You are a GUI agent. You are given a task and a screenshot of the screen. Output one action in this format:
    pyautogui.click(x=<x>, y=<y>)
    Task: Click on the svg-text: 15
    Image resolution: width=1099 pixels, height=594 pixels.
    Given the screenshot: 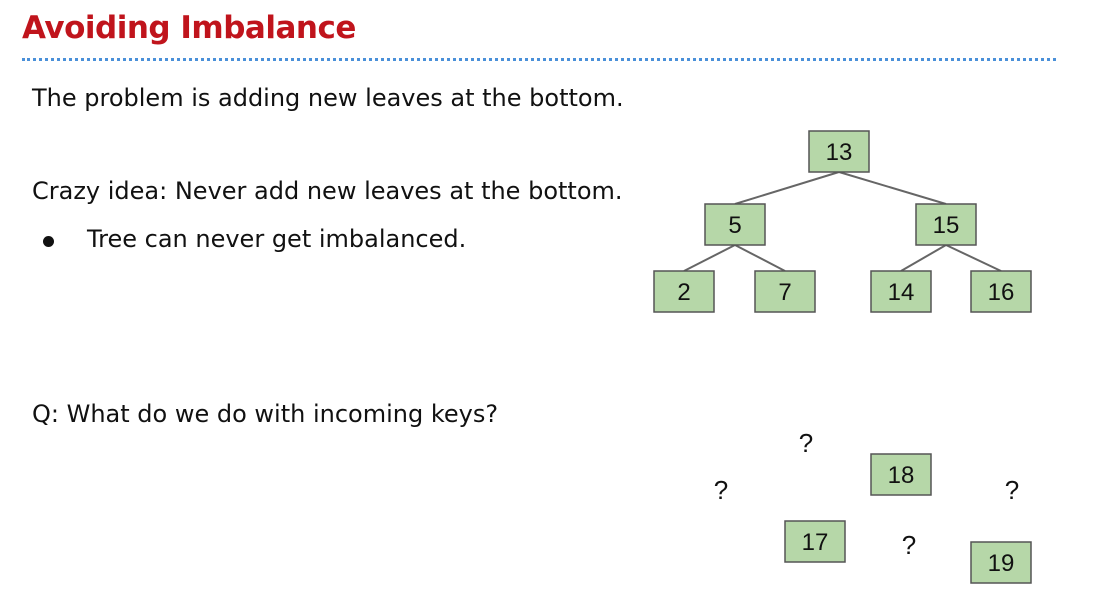 What is the action you would take?
    pyautogui.click(x=946, y=225)
    